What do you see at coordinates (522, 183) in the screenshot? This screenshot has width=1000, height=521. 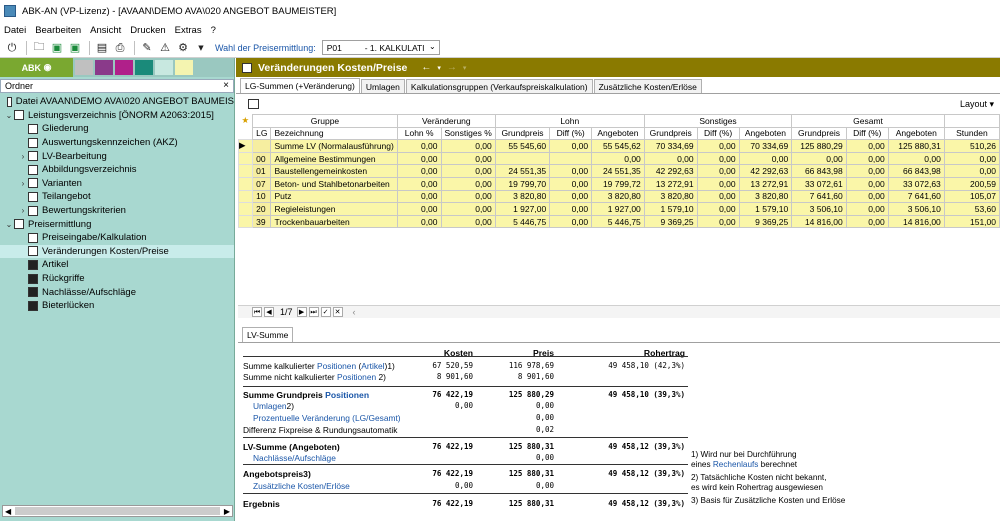 I see `table-cell: 19 799,70` at bounding box center [522, 183].